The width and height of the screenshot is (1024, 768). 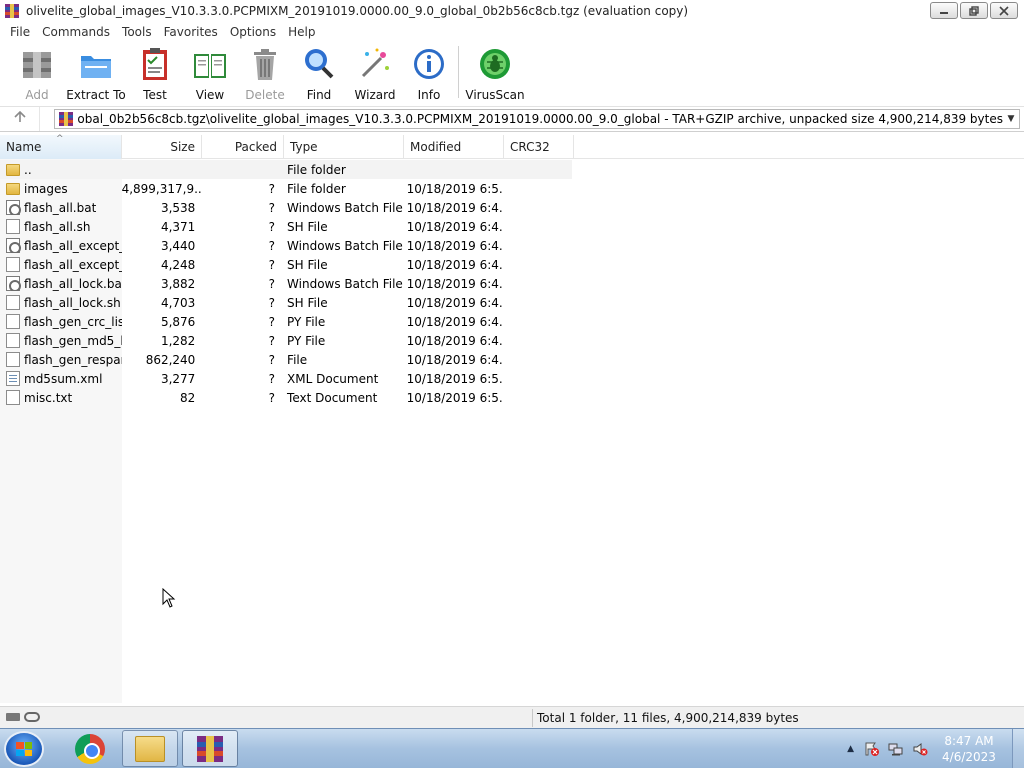 I want to click on menu-commands: Commands, so click(x=76, y=32).